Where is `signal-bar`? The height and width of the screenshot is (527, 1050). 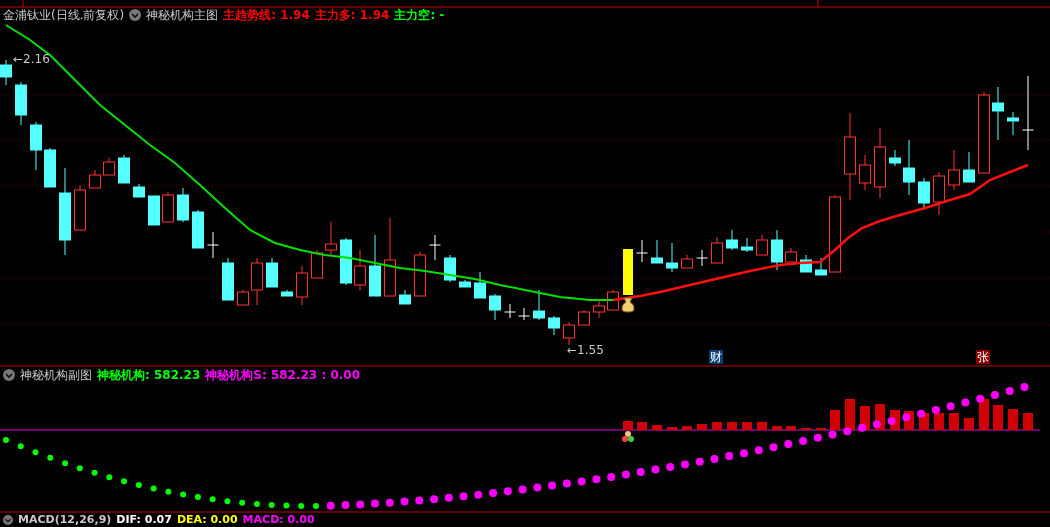
signal-bar is located at coordinates (628, 272).